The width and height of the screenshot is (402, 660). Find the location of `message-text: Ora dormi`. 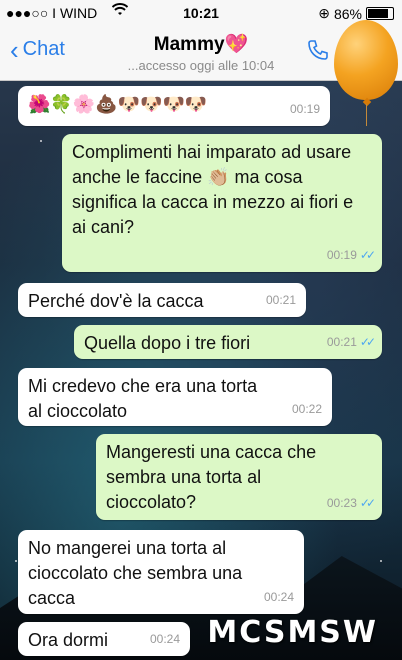

message-text: Ora dormi is located at coordinates (68, 640).